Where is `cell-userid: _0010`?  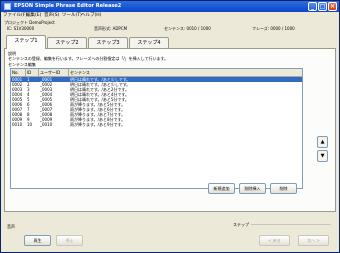
cell-userid: _0010 is located at coordinates (46, 124).